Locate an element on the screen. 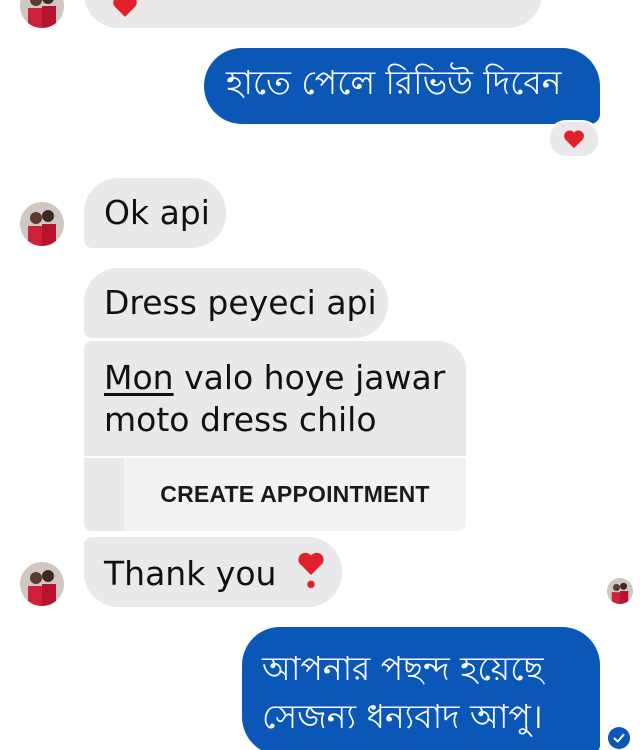 This screenshot has height=750, width=640. message-bubble-outgoing-review: হাতে পেলে রিভিউ দিবেন is located at coordinates (402, 86).